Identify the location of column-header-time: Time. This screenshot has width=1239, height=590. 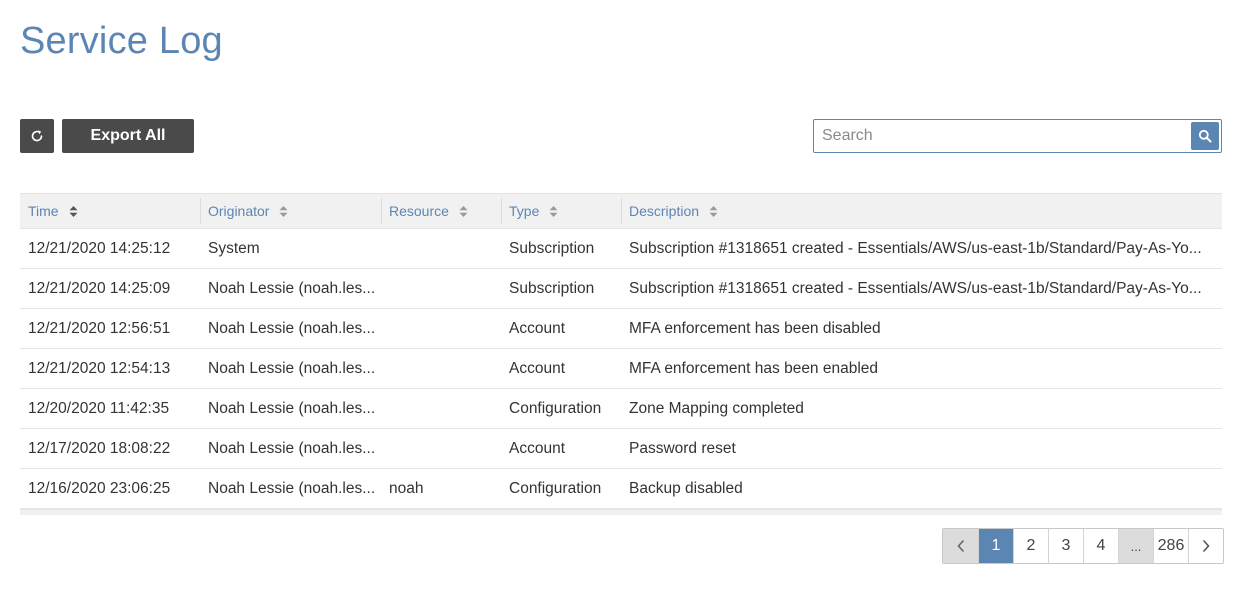
(110, 211).